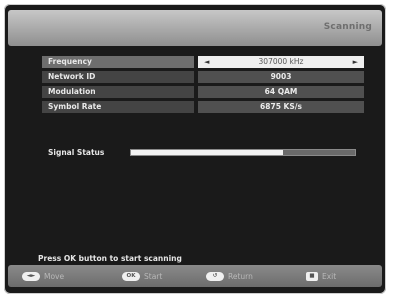  What do you see at coordinates (355, 62) in the screenshot?
I see `arrow-right-icon: ►` at bounding box center [355, 62].